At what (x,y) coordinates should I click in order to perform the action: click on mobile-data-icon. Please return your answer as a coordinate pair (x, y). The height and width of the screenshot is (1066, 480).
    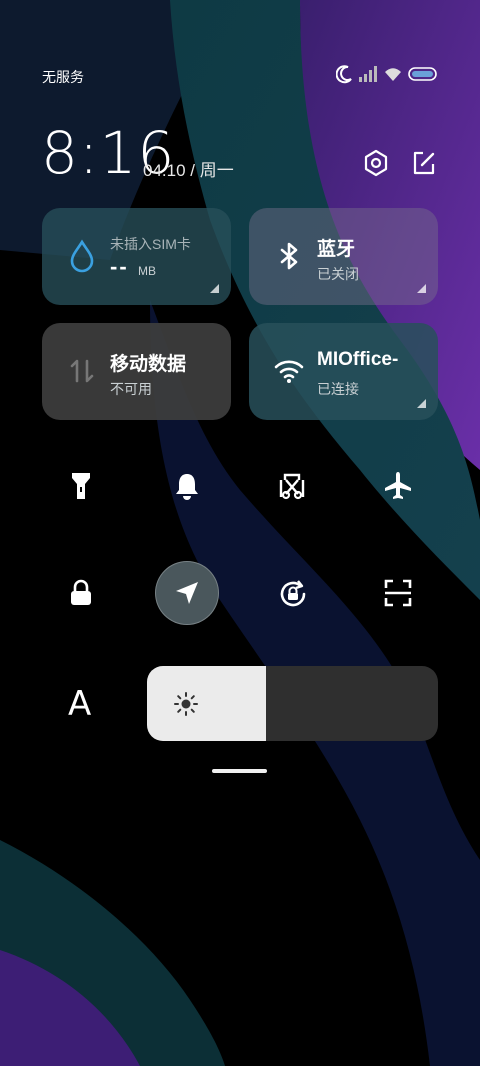
    Looking at the image, I should click on (82, 371).